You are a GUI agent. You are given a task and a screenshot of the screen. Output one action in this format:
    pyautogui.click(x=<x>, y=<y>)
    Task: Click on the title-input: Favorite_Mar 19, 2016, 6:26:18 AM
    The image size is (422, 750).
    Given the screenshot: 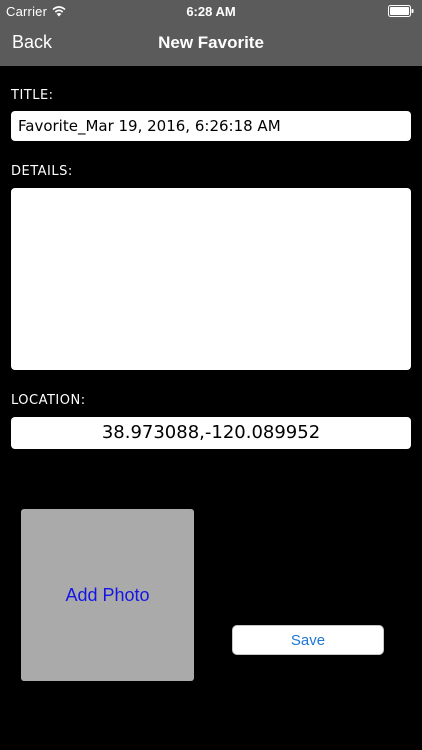 What is the action you would take?
    pyautogui.click(x=211, y=126)
    